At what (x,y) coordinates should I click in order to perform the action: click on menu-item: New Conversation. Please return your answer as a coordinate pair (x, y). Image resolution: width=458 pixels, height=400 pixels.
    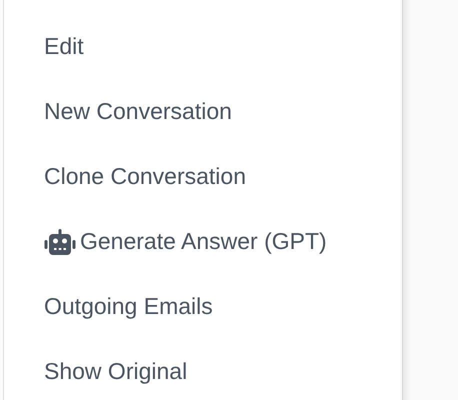
    Looking at the image, I should click on (118, 111).